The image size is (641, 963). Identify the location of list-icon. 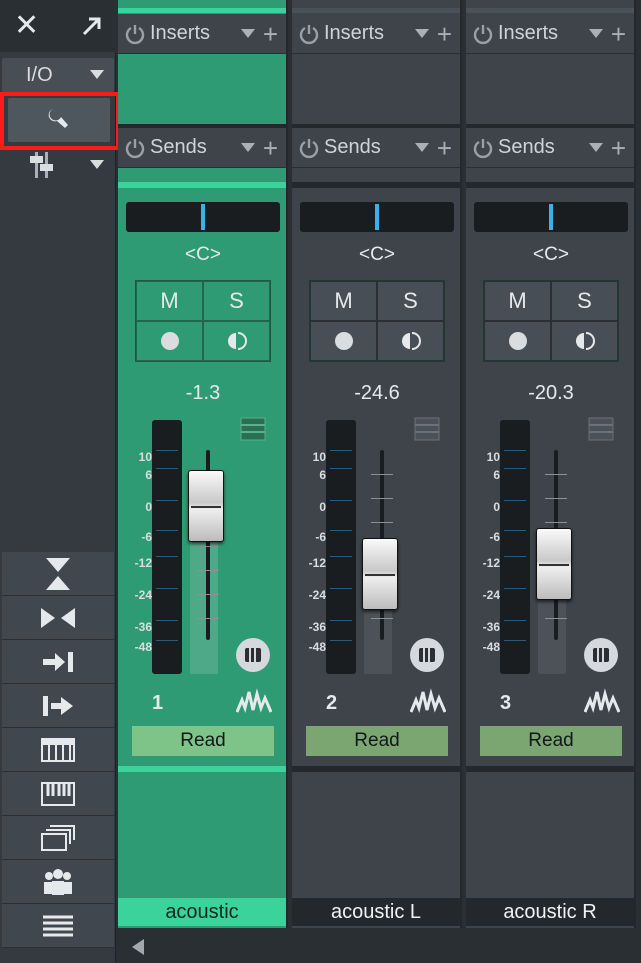
(58, 926).